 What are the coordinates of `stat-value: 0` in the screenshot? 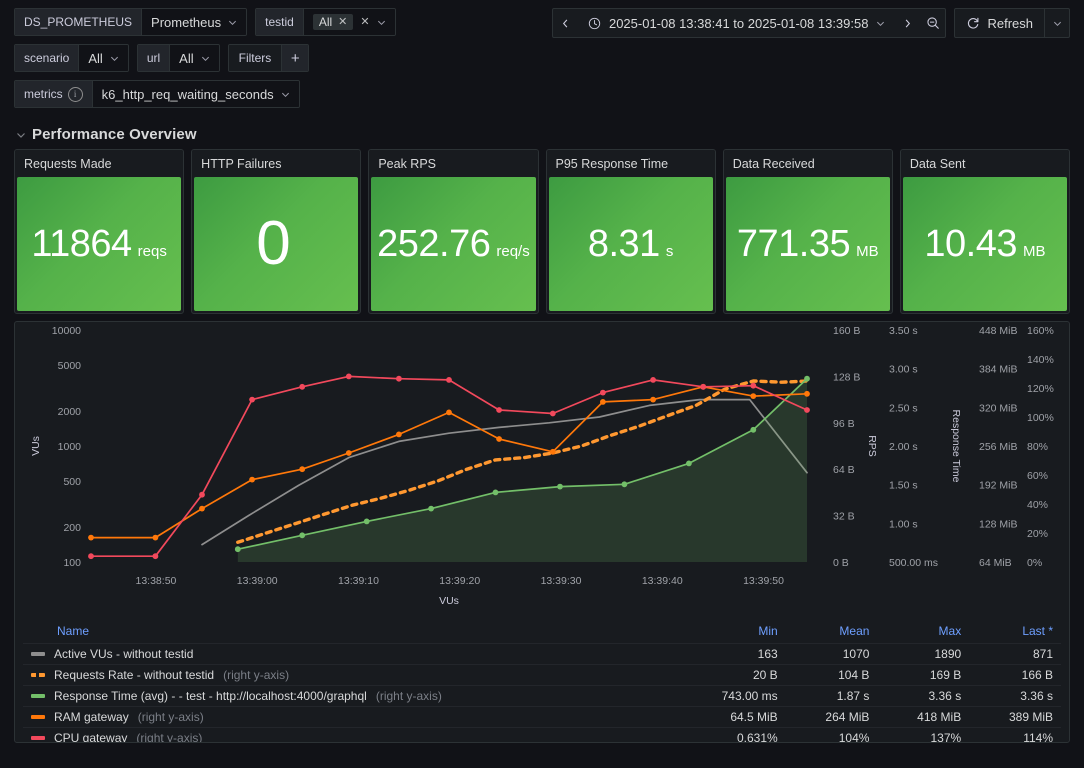 It's located at (273, 243).